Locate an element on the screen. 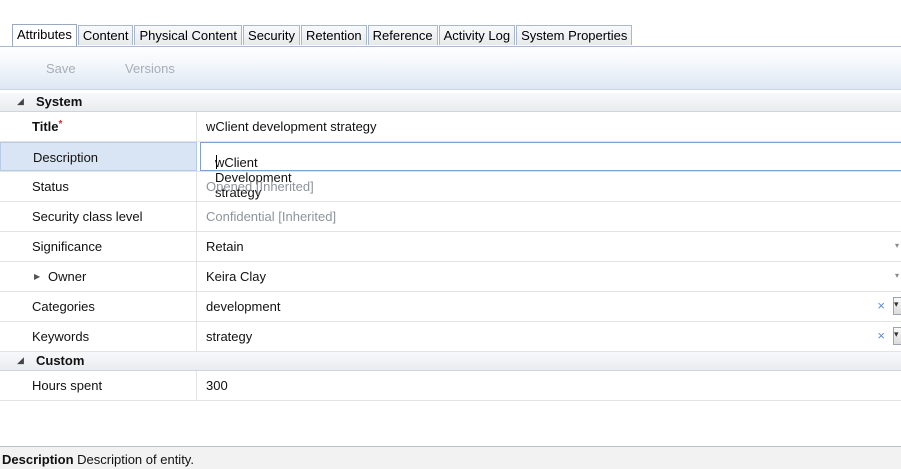 The image size is (901, 469). field-row-keywords: Keywords strategy × is located at coordinates (450, 337).